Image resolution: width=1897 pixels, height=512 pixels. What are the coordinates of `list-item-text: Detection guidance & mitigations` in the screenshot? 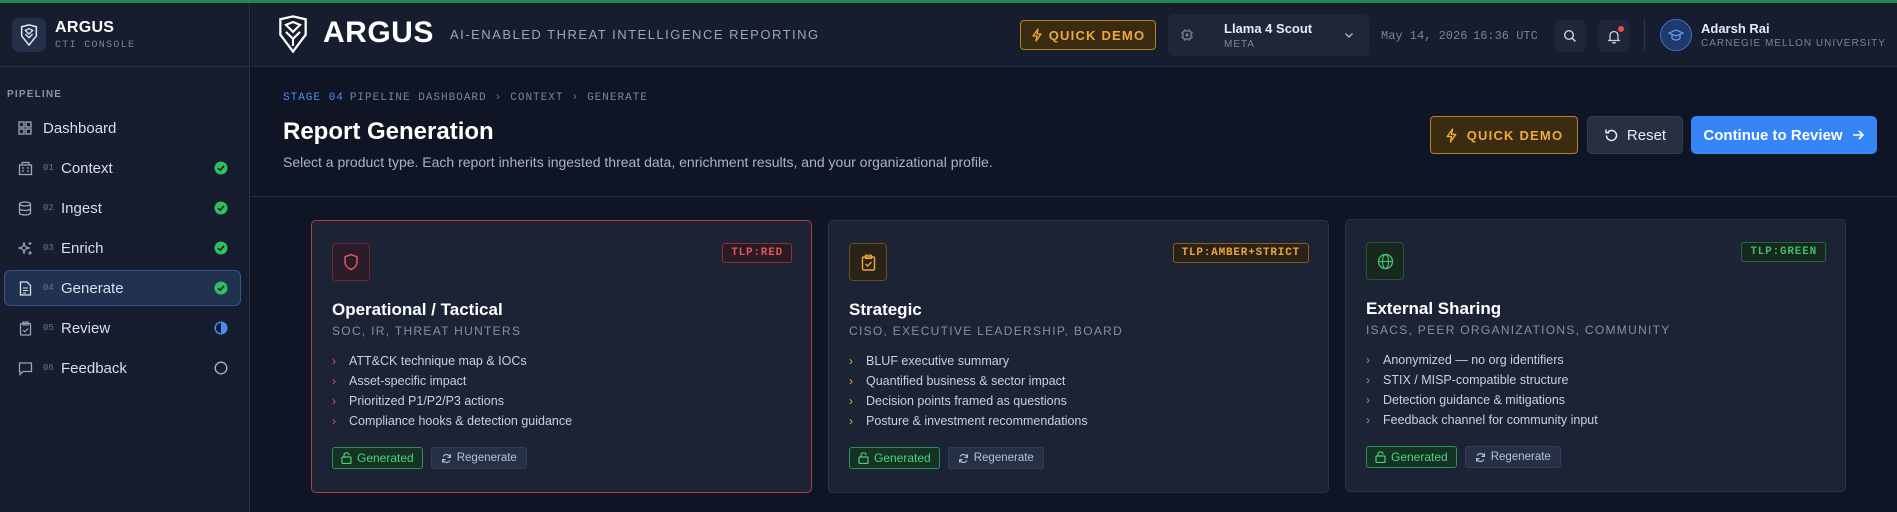 It's located at (1474, 400).